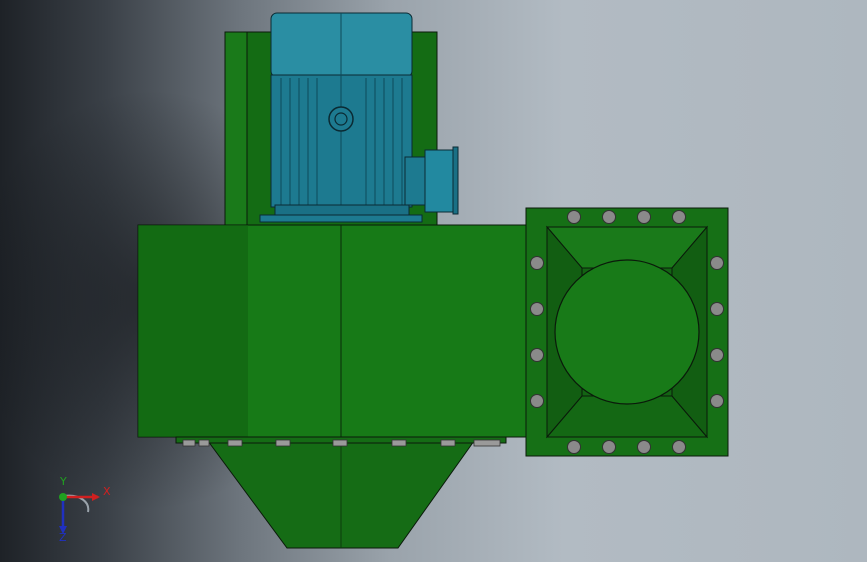 This screenshot has width=867, height=562. Describe the element at coordinates (63, 537) in the screenshot. I see `z-axis-label: Z` at that location.